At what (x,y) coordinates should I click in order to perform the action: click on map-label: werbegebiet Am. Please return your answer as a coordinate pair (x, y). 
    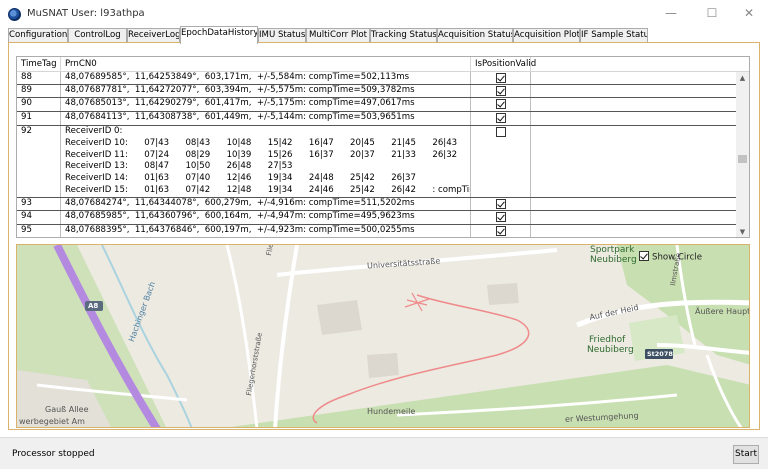
    Looking at the image, I should click on (52, 421).